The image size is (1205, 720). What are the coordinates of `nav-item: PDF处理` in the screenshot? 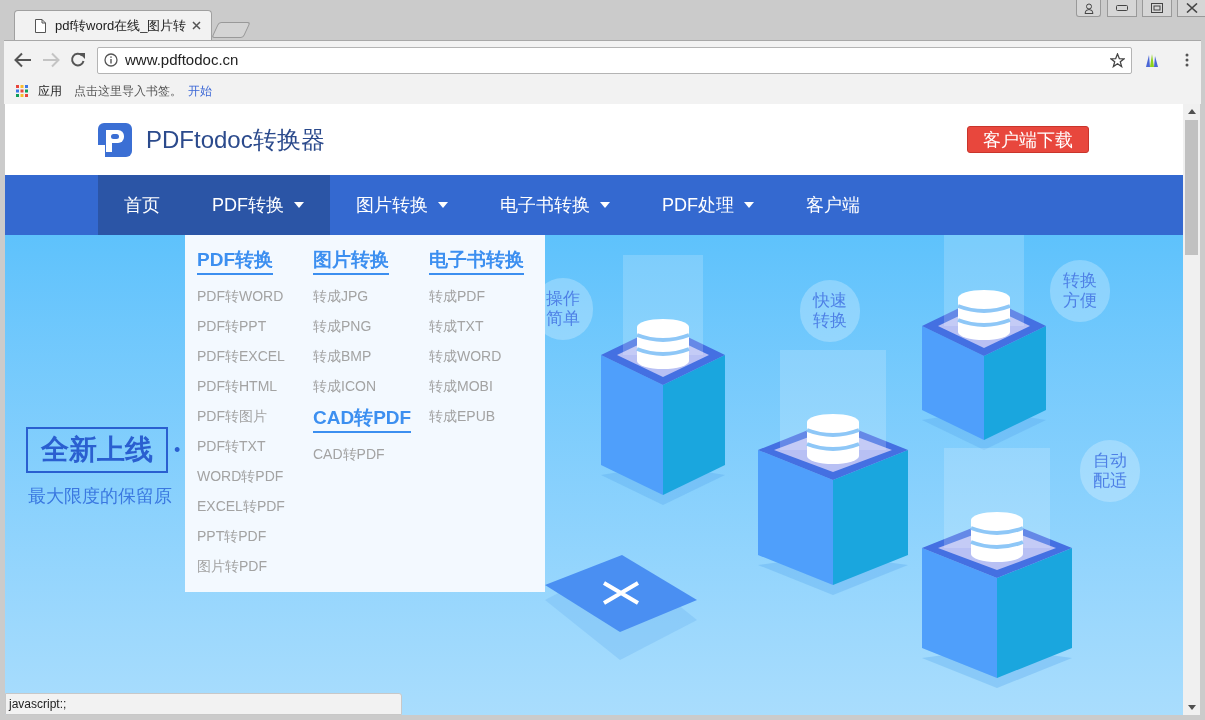 It's located at (708, 205).